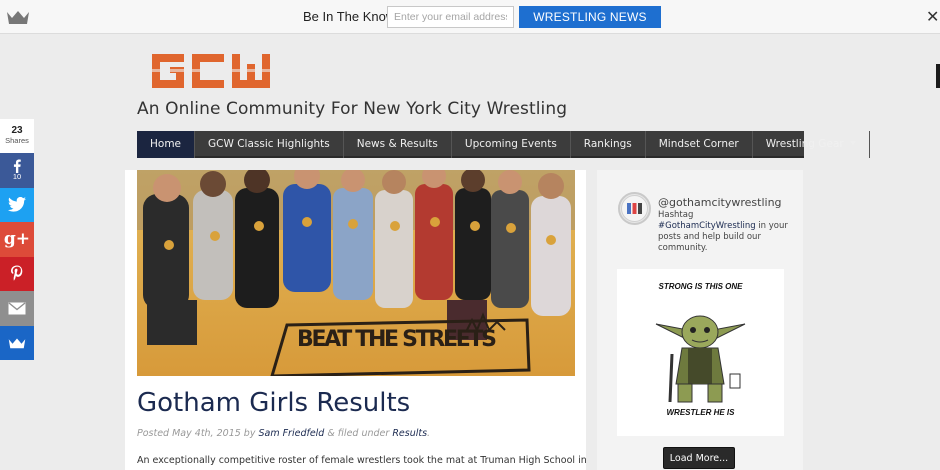 The height and width of the screenshot is (470, 940). I want to click on pinterest-share-button, so click(17, 273).